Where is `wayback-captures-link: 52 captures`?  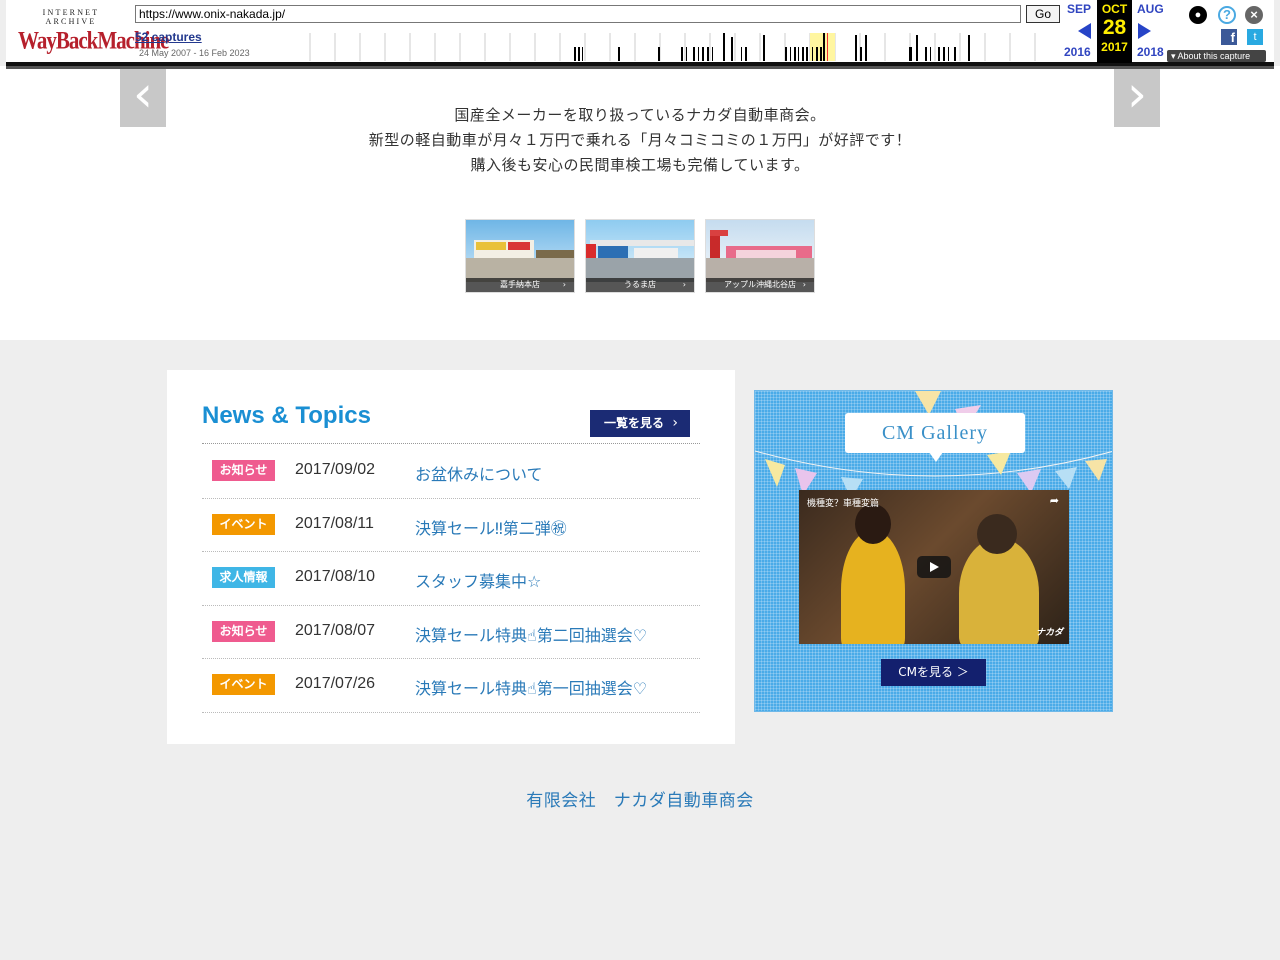
wayback-captures-link: 52 captures is located at coordinates (168, 37).